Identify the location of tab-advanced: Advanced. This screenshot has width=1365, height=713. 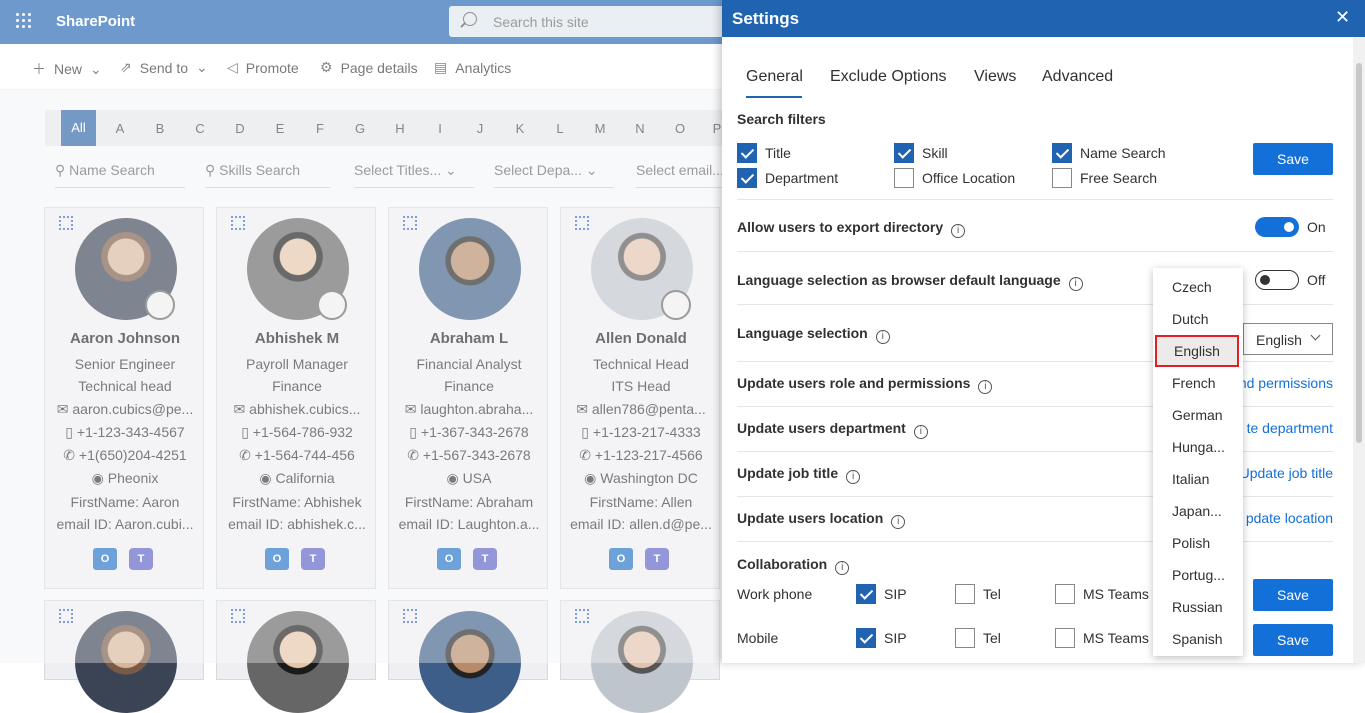
(1077, 77).